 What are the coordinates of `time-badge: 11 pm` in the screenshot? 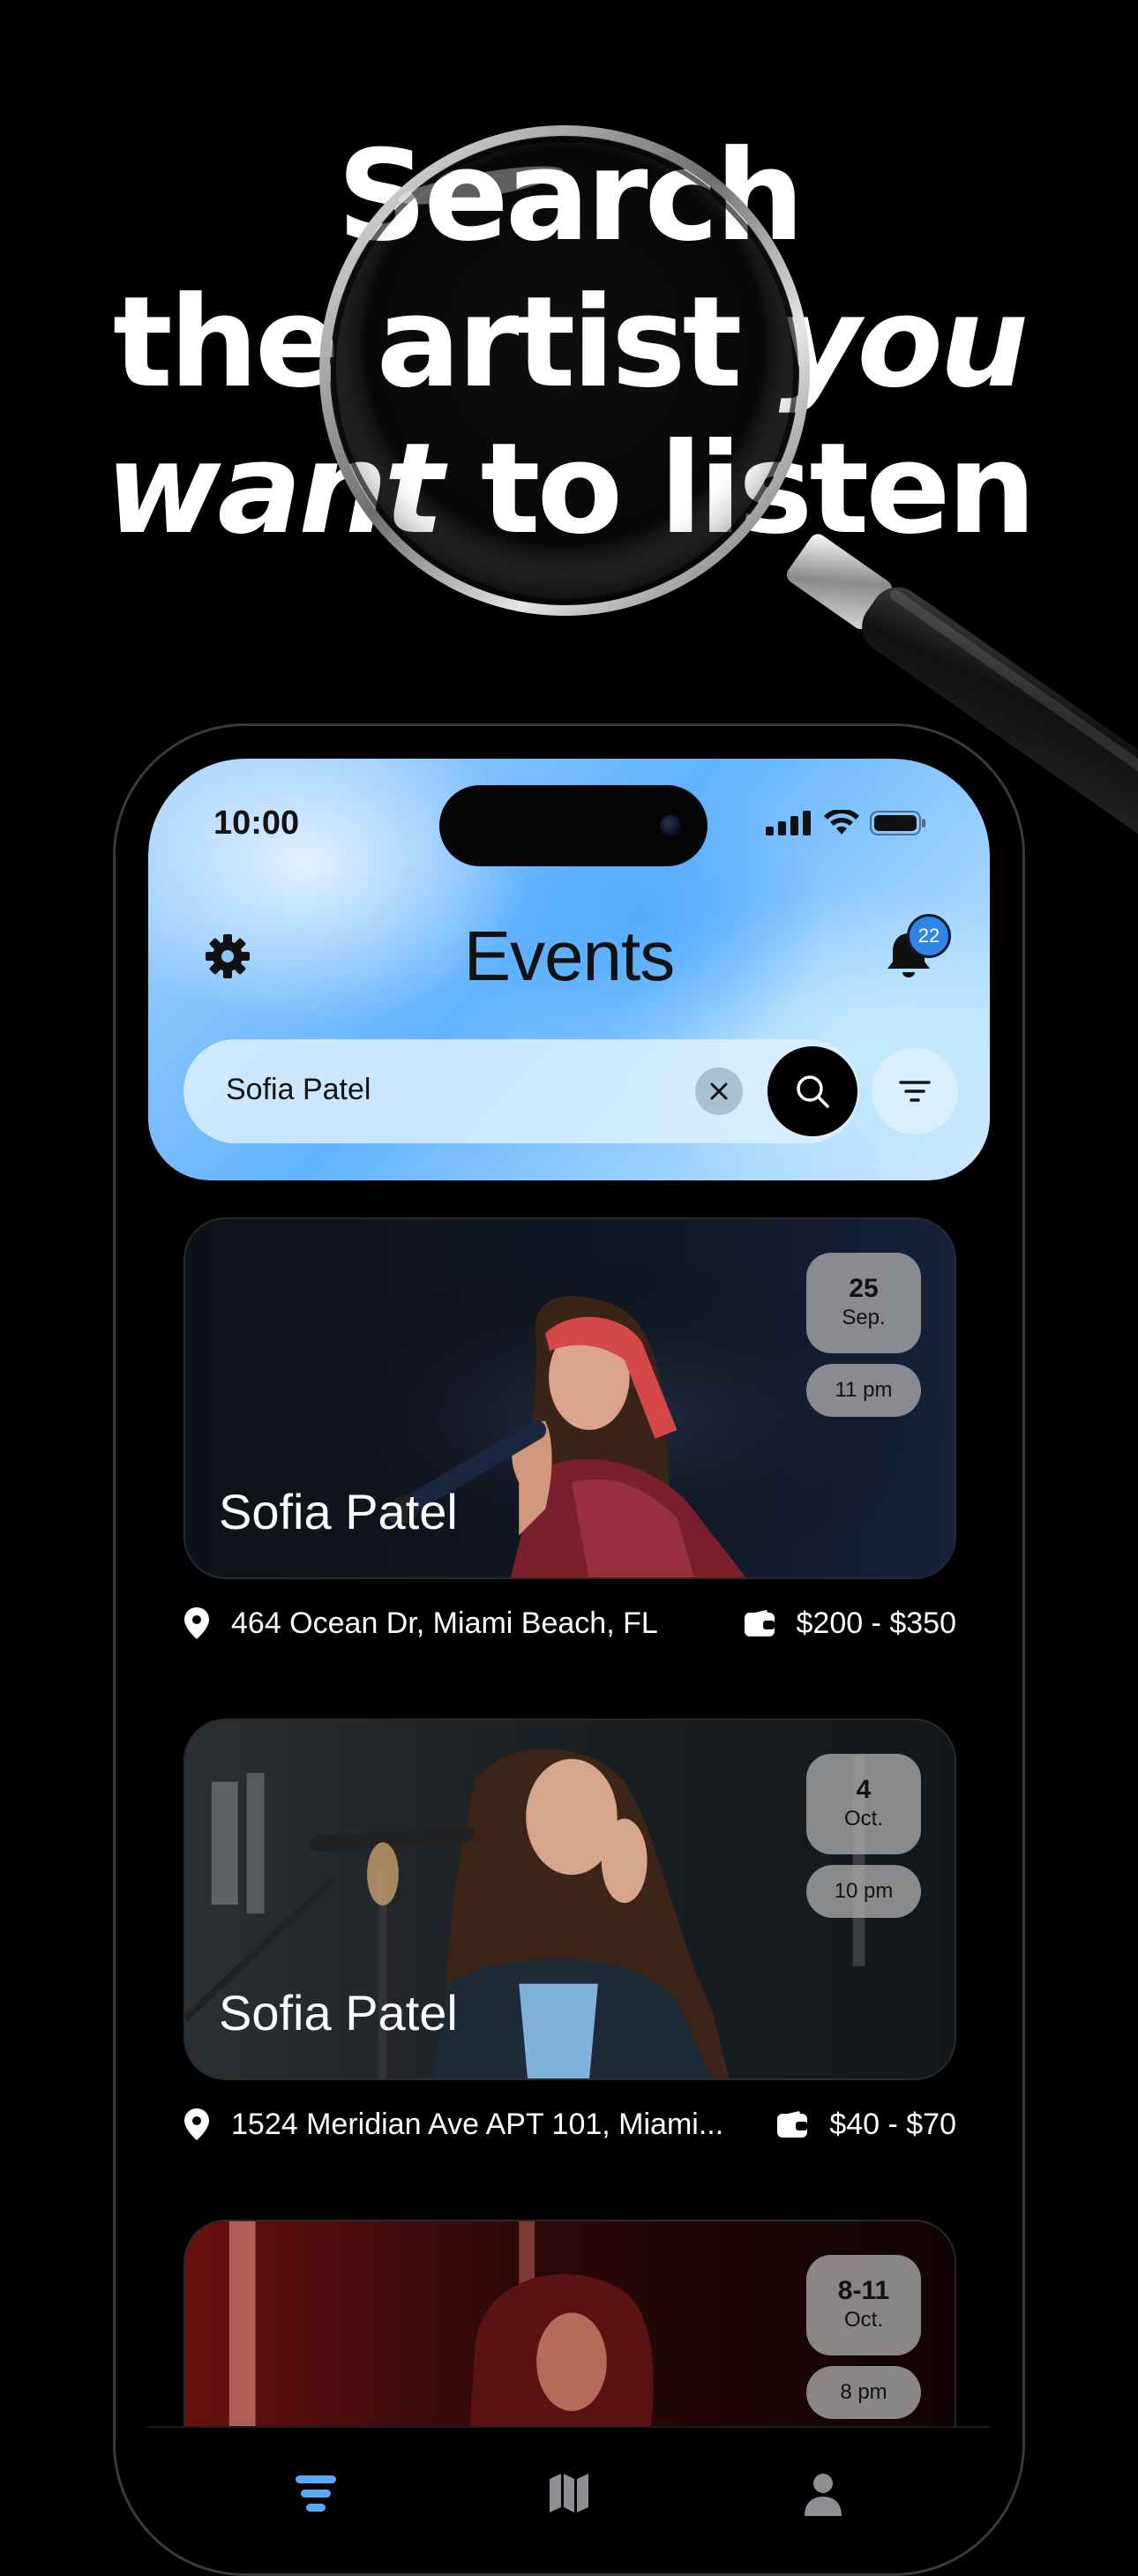 It's located at (863, 1391).